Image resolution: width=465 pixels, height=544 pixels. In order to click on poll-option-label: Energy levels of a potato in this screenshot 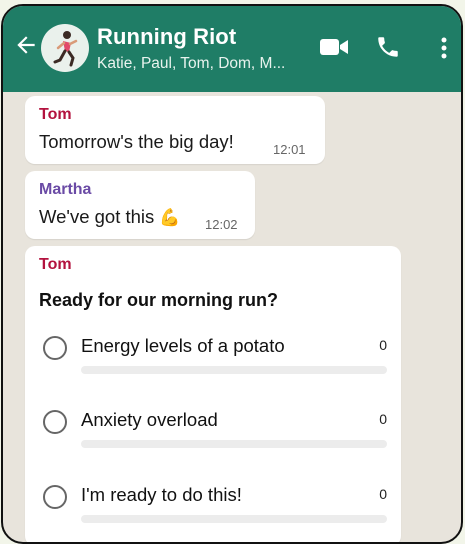, I will do `click(183, 345)`.